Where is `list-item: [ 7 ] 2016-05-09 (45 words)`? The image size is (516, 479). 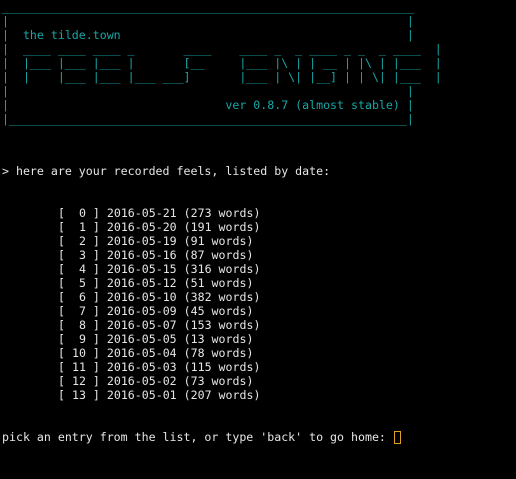
list-item: [ 7 ] 2016-05-09 (45 words) is located at coordinates (155, 311).